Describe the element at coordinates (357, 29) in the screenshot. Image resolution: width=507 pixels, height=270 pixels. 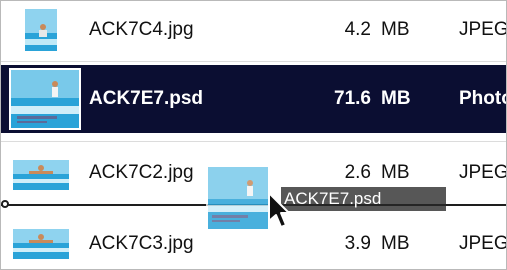
I see `file-size: 4.2` at that location.